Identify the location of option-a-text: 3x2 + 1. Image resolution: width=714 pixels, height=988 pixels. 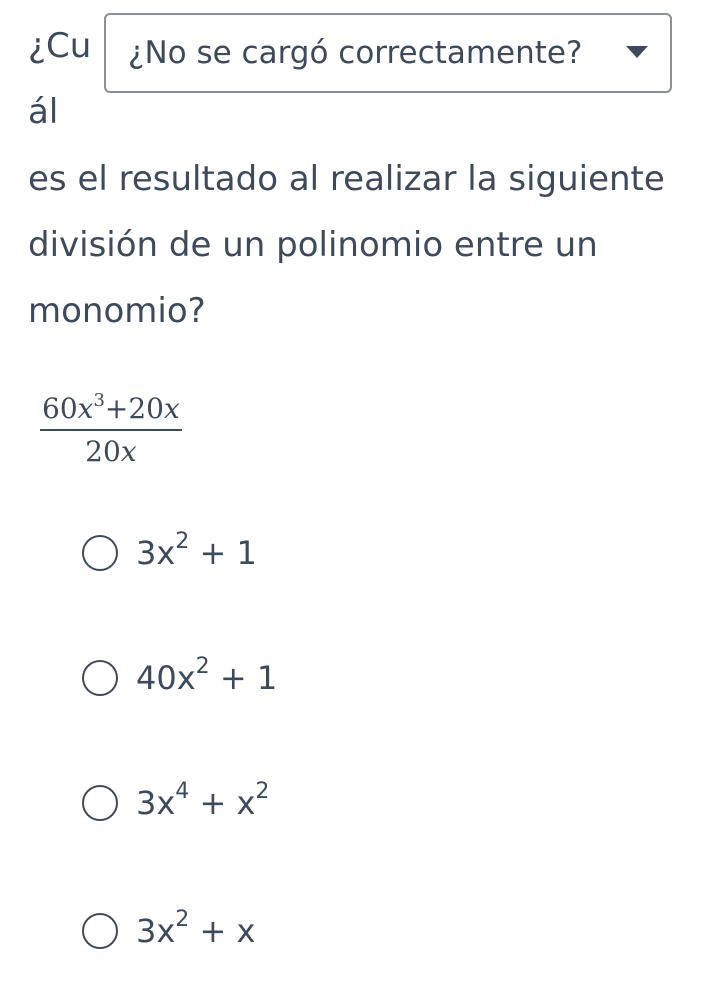
(196, 552).